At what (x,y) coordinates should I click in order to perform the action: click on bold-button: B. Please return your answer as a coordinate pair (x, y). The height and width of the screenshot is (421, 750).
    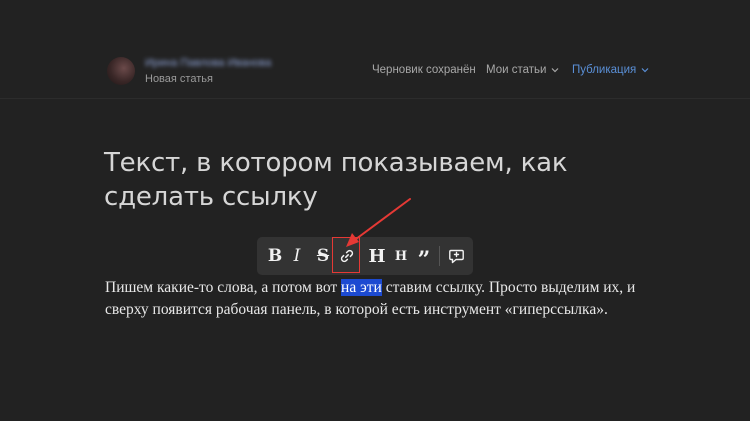
    Looking at the image, I should click on (275, 256).